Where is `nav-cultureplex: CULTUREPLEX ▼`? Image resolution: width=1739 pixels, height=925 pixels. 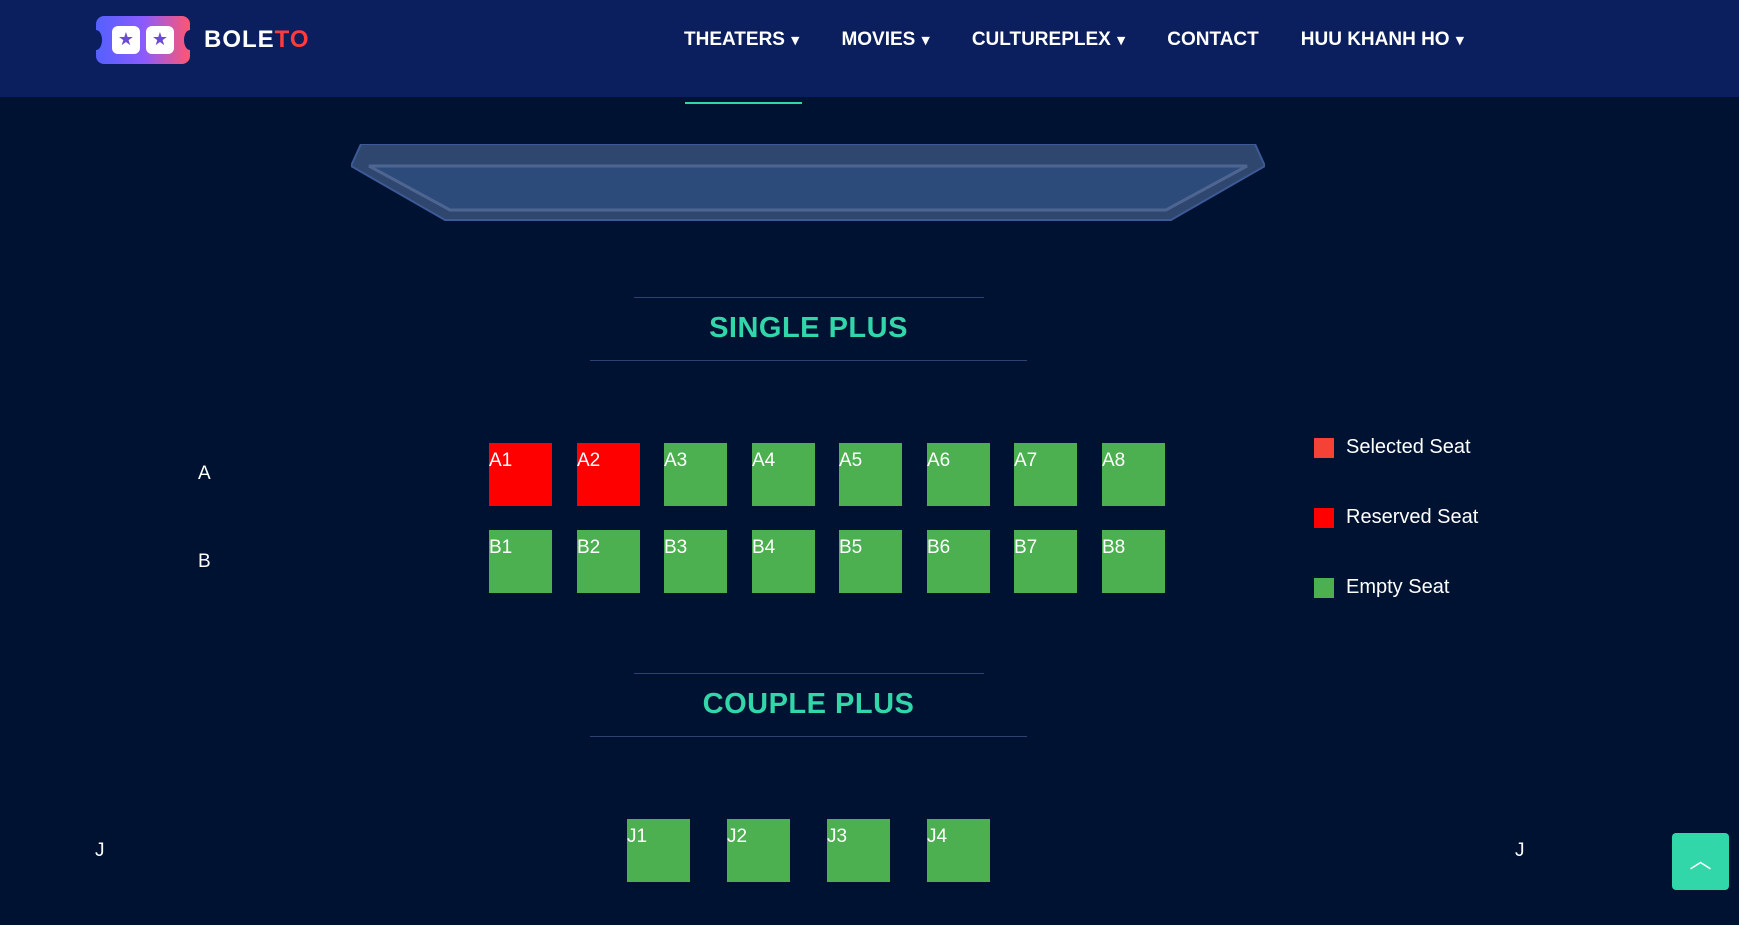
nav-cultureplex: CULTUREPLEX ▼ is located at coordinates (1048, 40).